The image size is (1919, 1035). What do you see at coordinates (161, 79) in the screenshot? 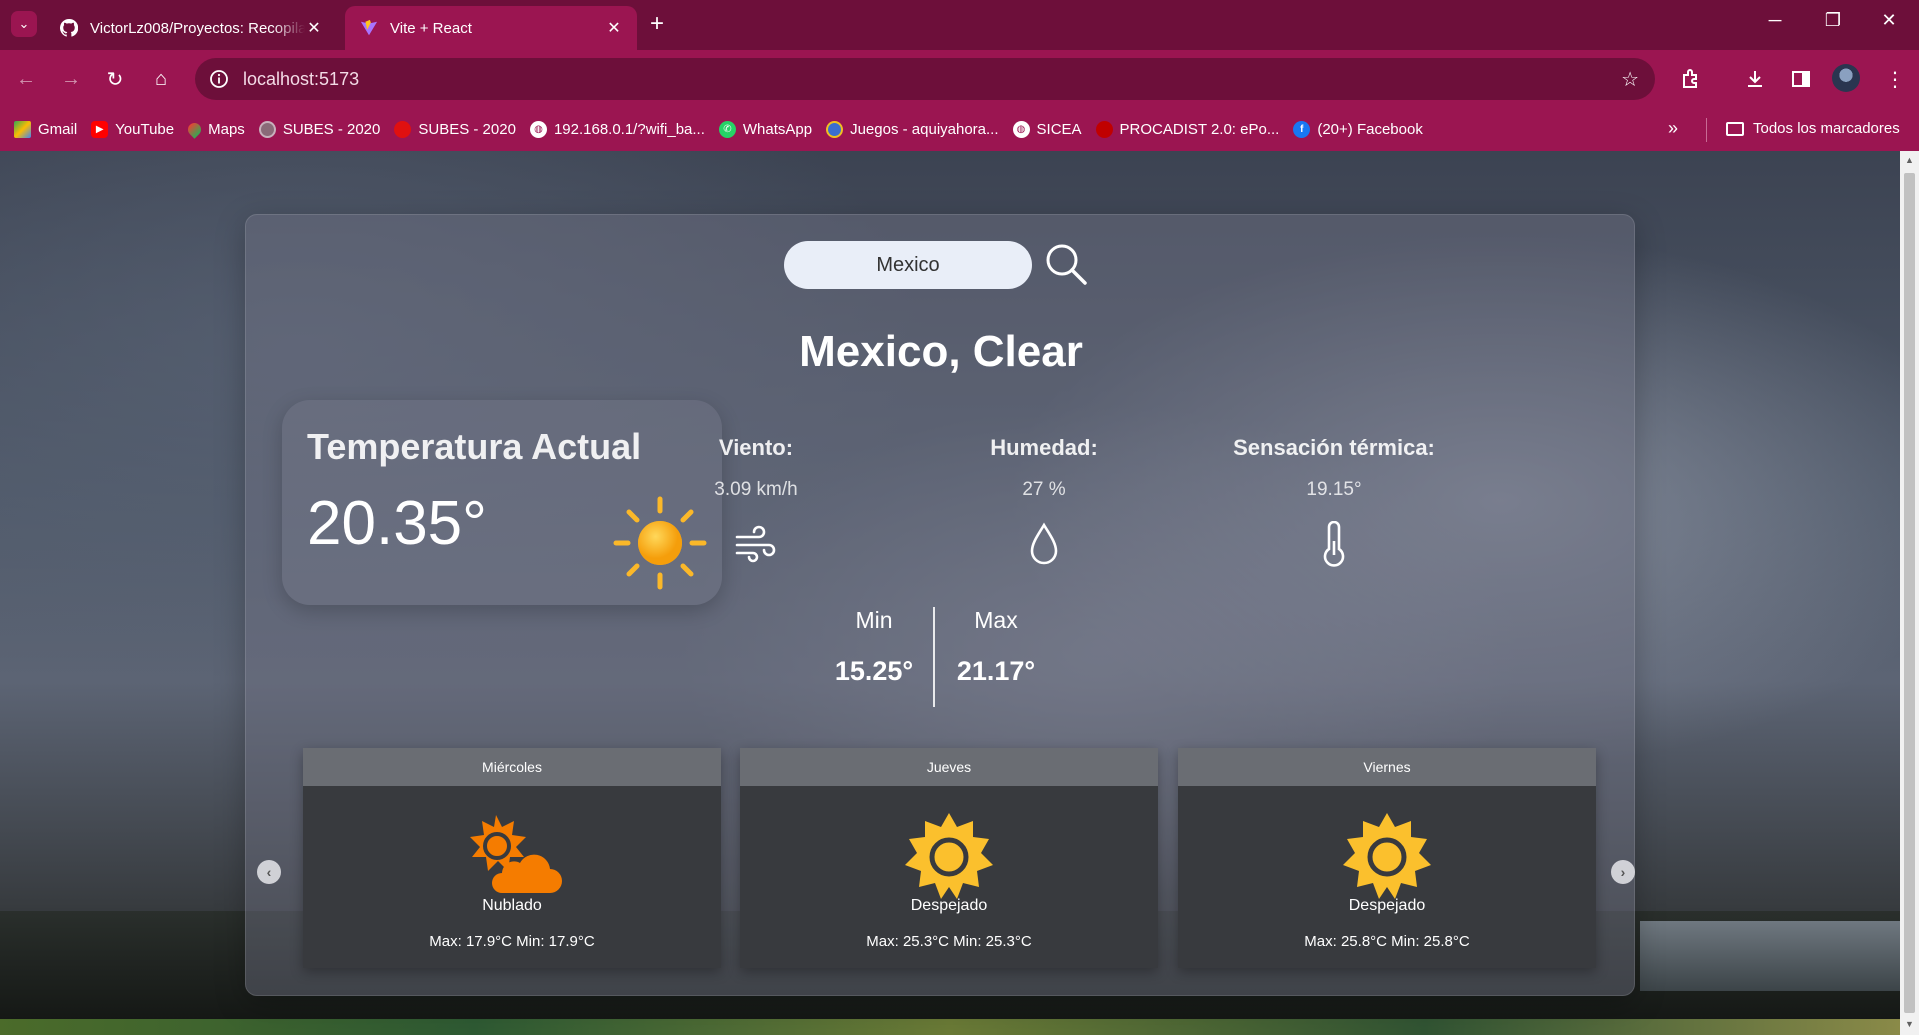
I see `home-button: ⌂` at bounding box center [161, 79].